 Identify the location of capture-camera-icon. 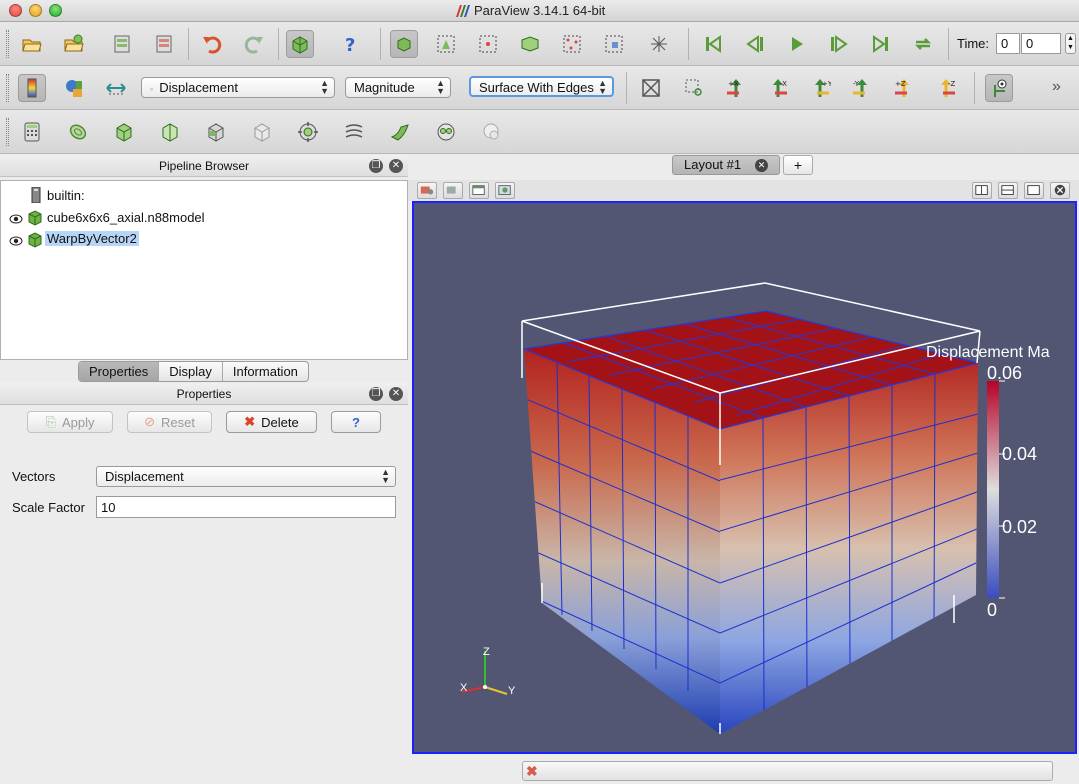
(427, 190).